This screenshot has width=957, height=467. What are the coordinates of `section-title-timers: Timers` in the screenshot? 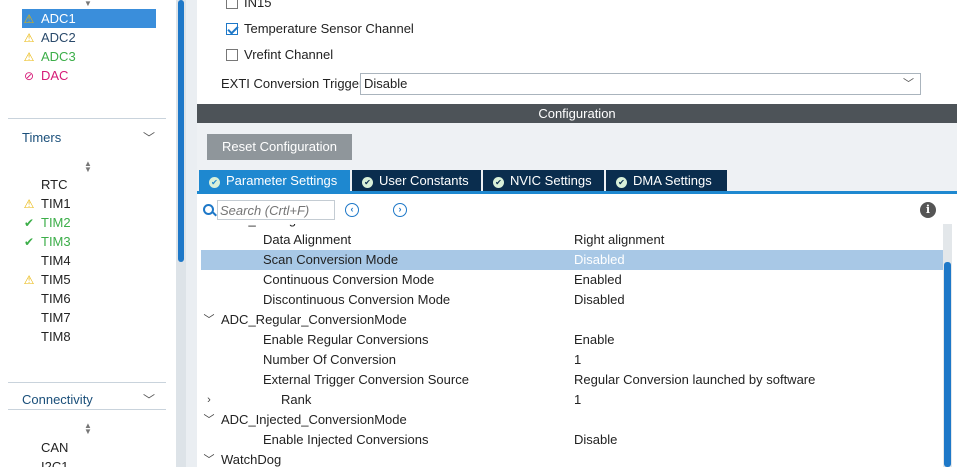 It's located at (41, 137).